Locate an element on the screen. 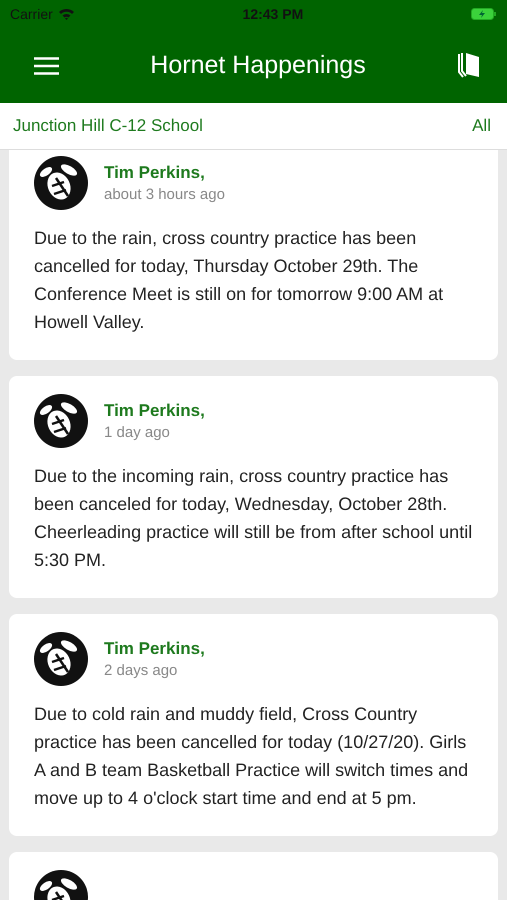 The height and width of the screenshot is (900, 507). clock: 12:43 PM is located at coordinates (273, 14).